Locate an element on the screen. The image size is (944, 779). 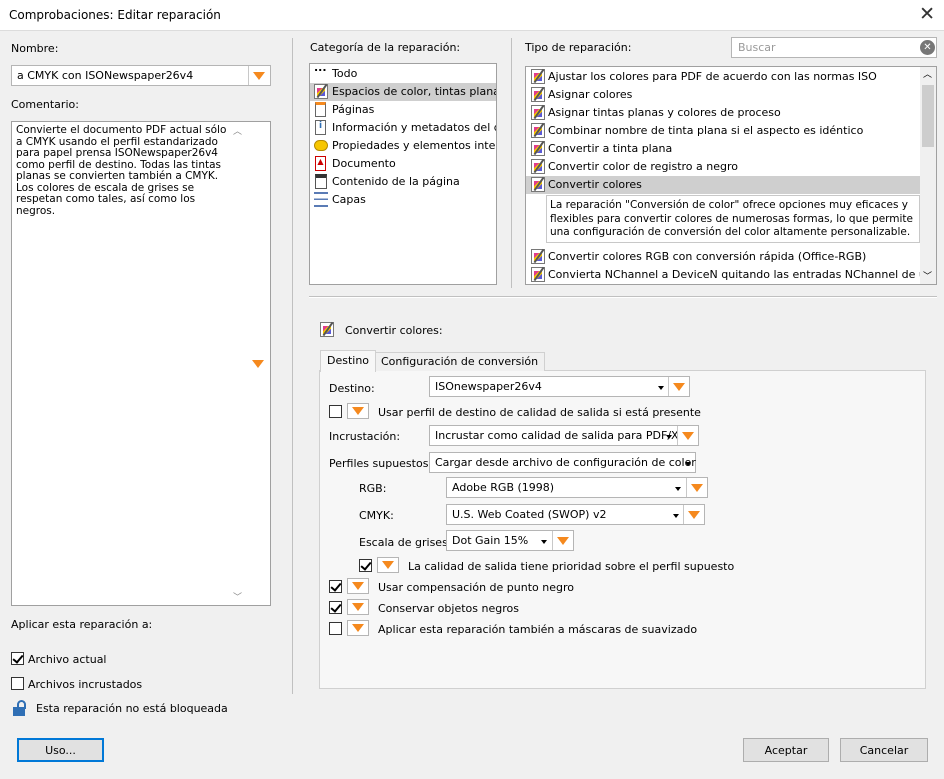
bpc-label: Usar compensación de punto negro is located at coordinates (476, 587).